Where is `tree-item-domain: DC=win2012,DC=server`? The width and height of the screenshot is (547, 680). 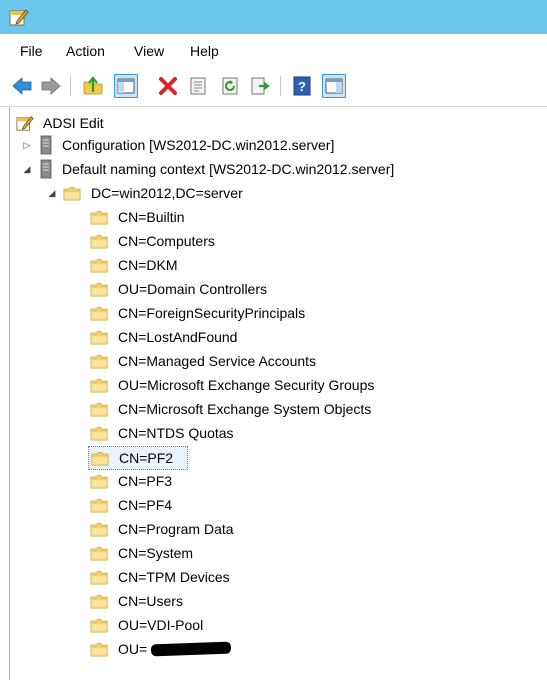 tree-item-domain: DC=win2012,DC=server is located at coordinates (154, 193).